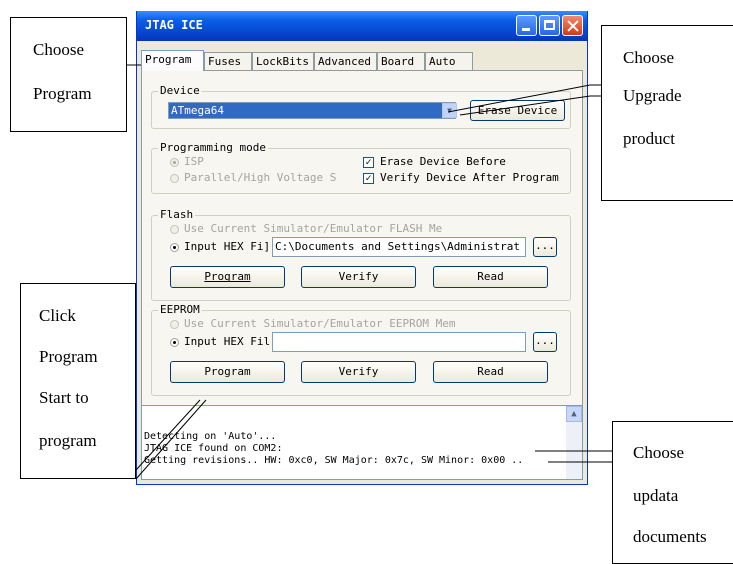 The image size is (733, 564). I want to click on tab-program: Program, so click(172, 60).